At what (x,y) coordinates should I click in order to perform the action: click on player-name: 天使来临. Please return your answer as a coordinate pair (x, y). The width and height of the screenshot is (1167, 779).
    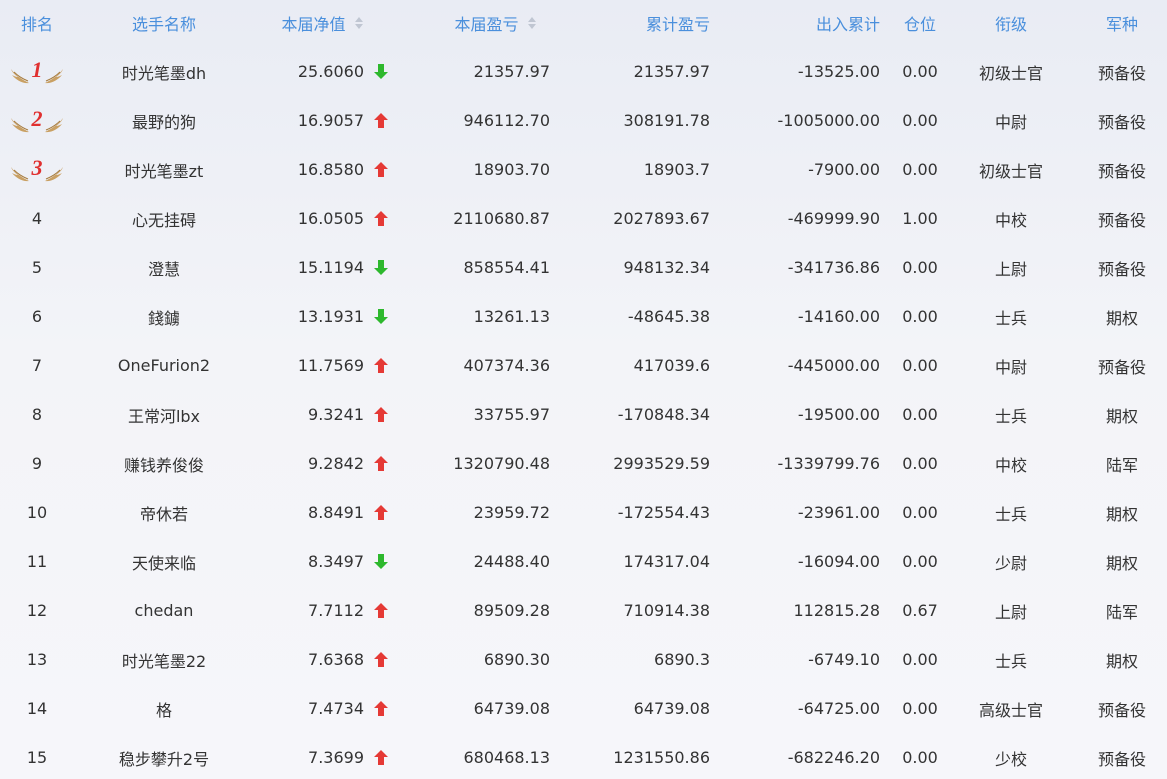
    Looking at the image, I should click on (163, 563).